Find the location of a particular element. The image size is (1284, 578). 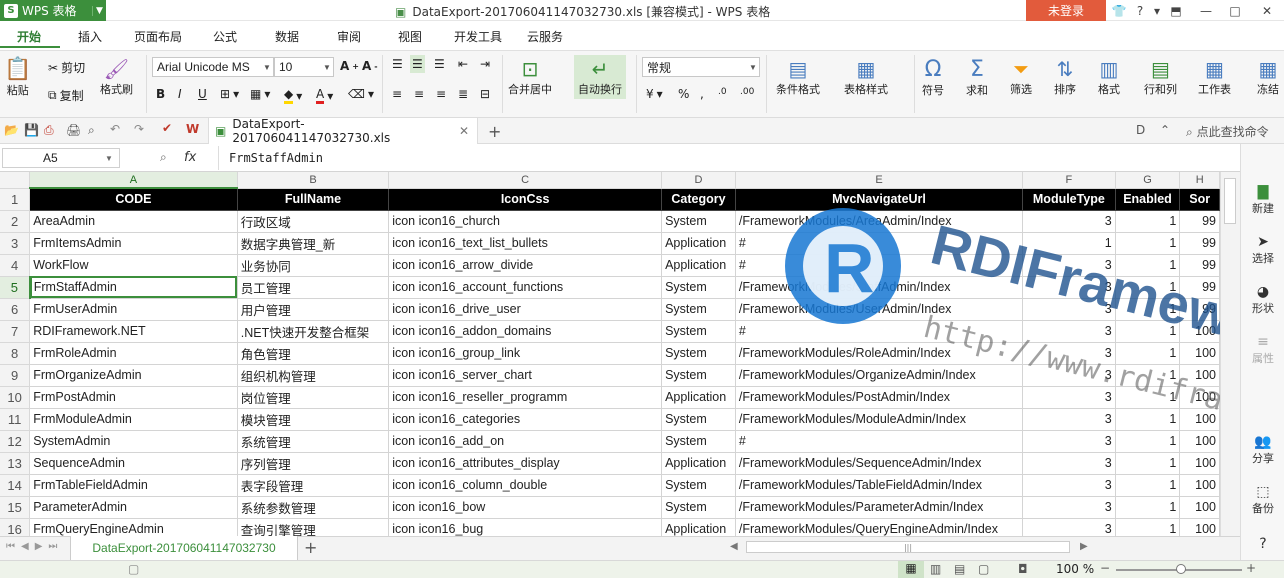

table-cell: /FrameworkModules/StaffAdmin/Index is located at coordinates (879, 287).